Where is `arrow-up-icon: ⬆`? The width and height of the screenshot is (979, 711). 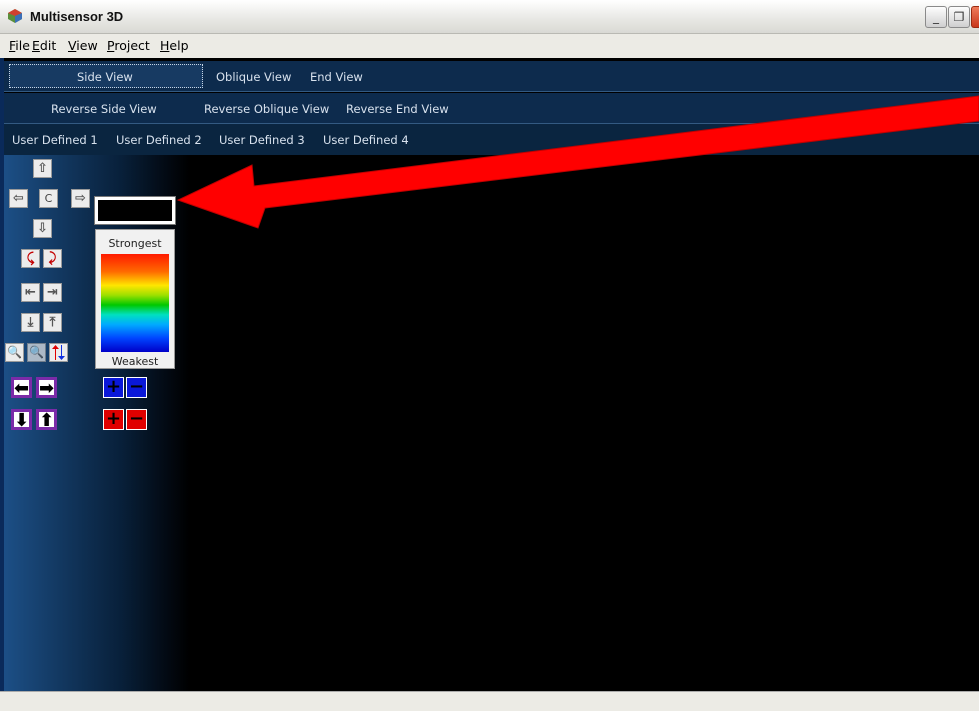
arrow-up-icon: ⬆ is located at coordinates (47, 420).